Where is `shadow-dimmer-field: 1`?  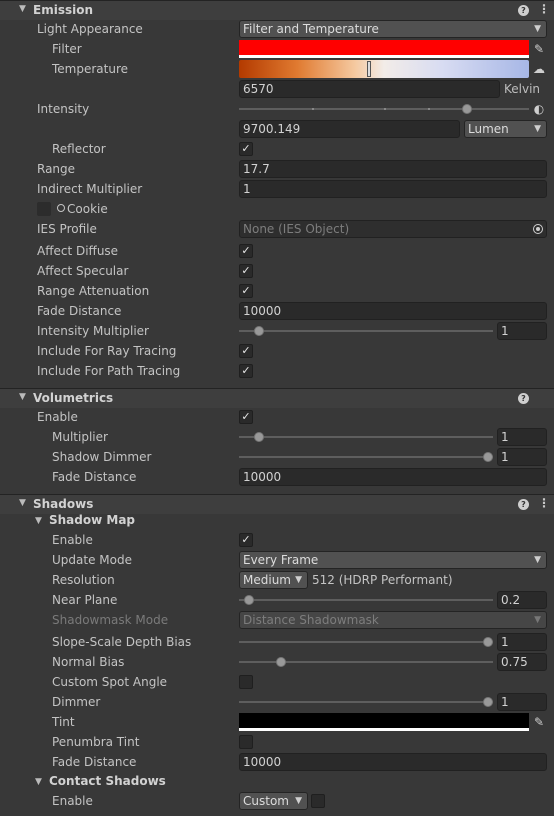
shadow-dimmer-field: 1 is located at coordinates (522, 457).